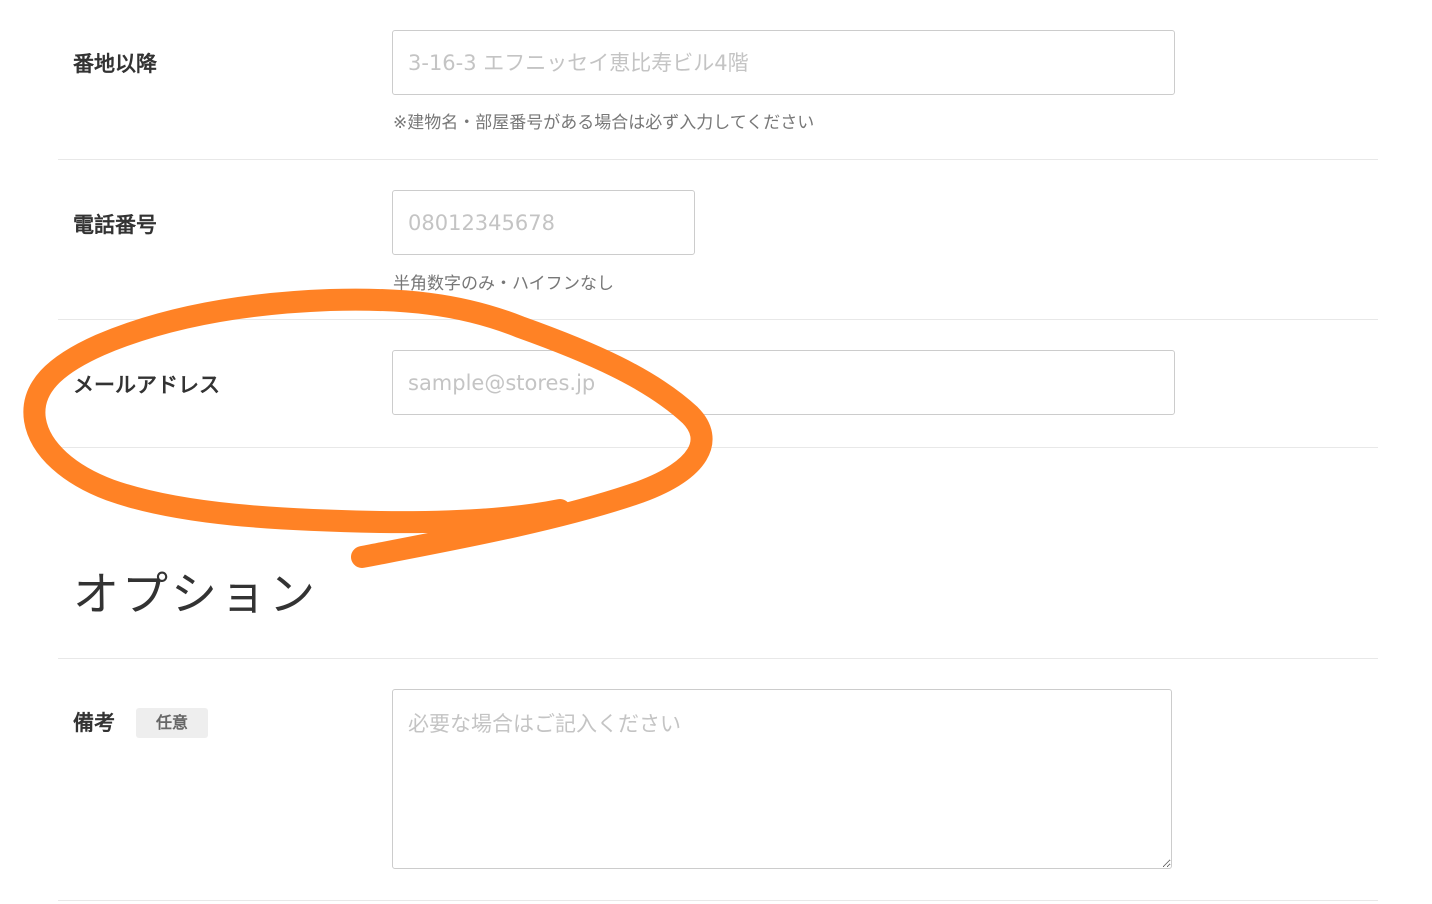 This screenshot has width=1432, height=904. What do you see at coordinates (172, 723) in the screenshot?
I see `optional-badge: 任意` at bounding box center [172, 723].